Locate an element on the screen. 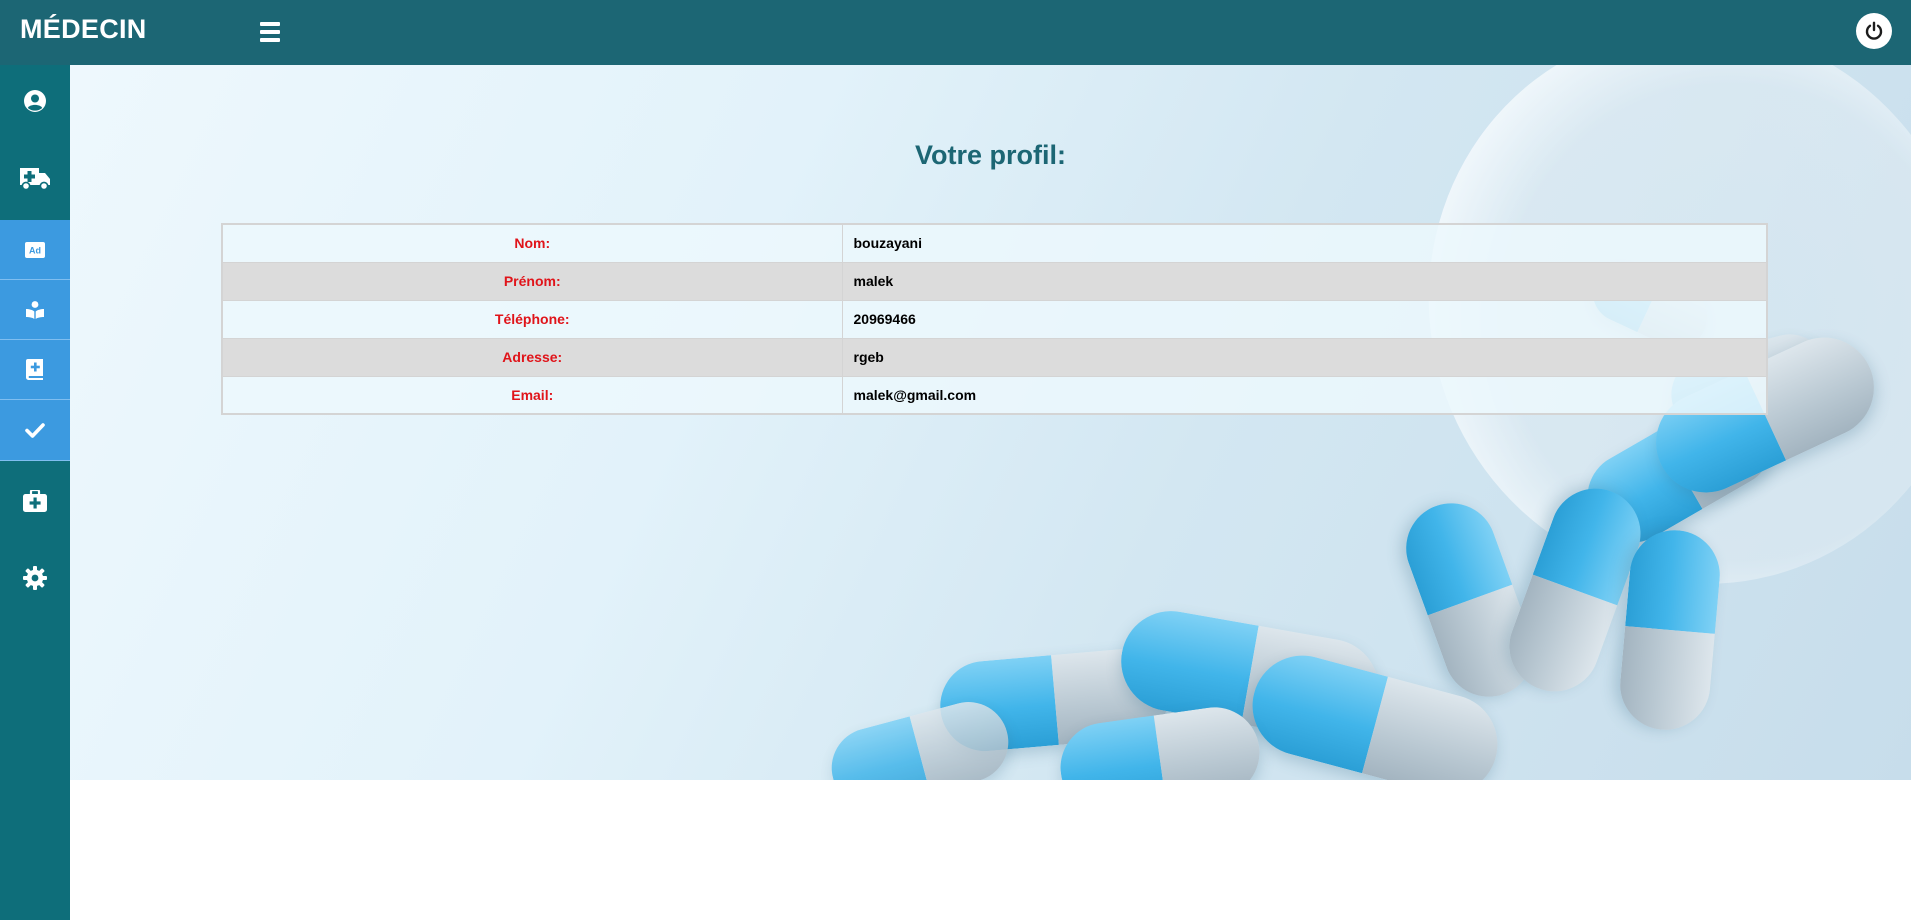 Image resolution: width=1911 pixels, height=920 pixels. medical-book-icon is located at coordinates (34, 369).